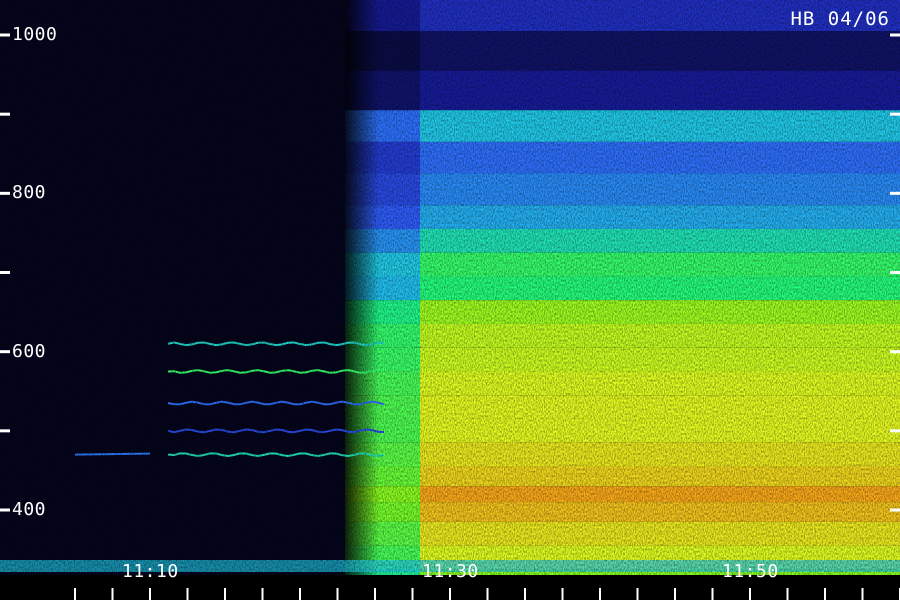 This screenshot has width=900, height=600. What do you see at coordinates (29, 509) in the screenshot?
I see `y-tick-label: 400` at bounding box center [29, 509].